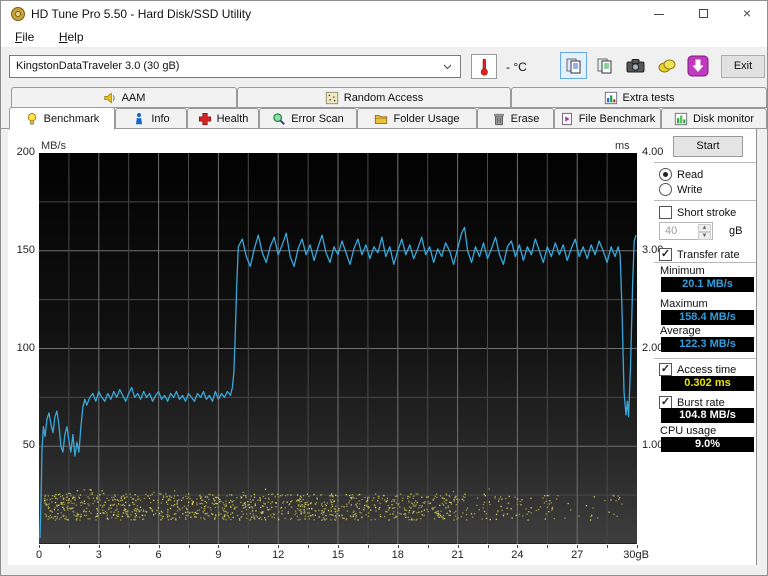 Image resolution: width=768 pixels, height=576 pixels. I want to click on tab-folder-usage-label: Folder Usage, so click(426, 118).